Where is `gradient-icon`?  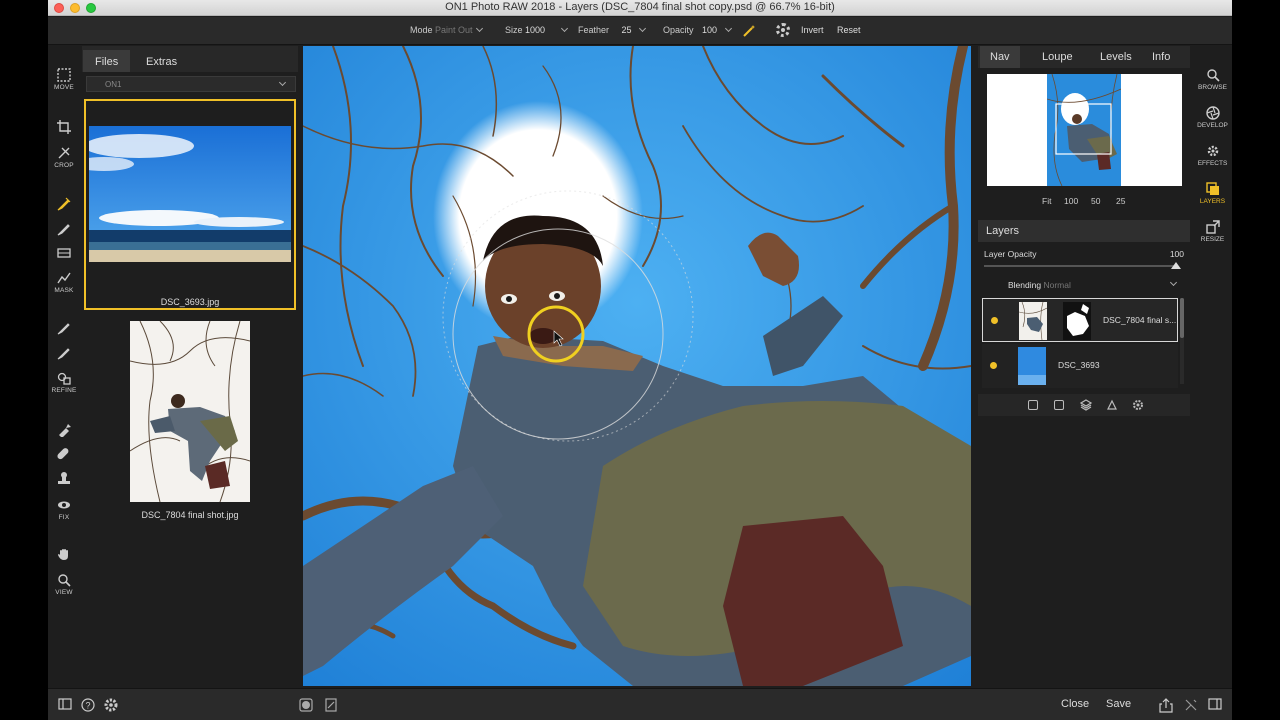 gradient-icon is located at coordinates (64, 253).